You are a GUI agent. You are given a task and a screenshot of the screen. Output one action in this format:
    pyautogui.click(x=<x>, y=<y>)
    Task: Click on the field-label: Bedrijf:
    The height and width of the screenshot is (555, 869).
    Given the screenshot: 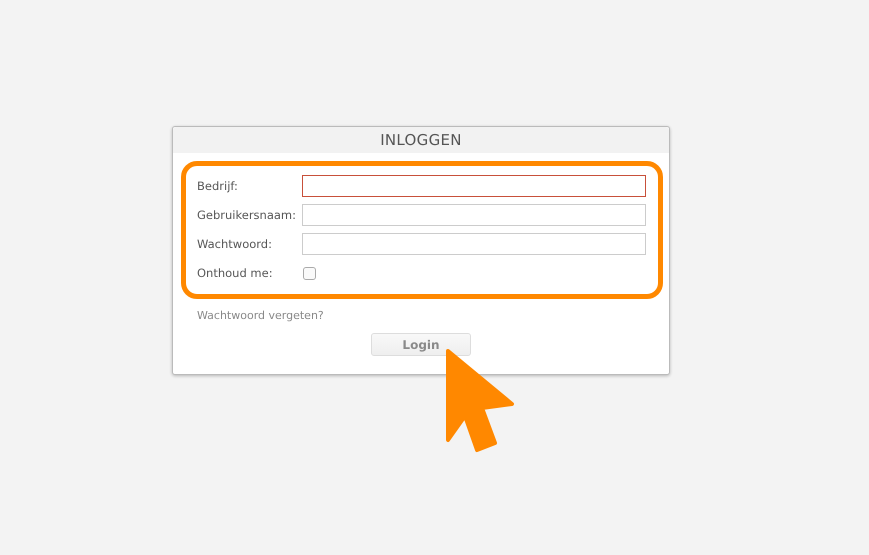 What is the action you would take?
    pyautogui.click(x=218, y=186)
    